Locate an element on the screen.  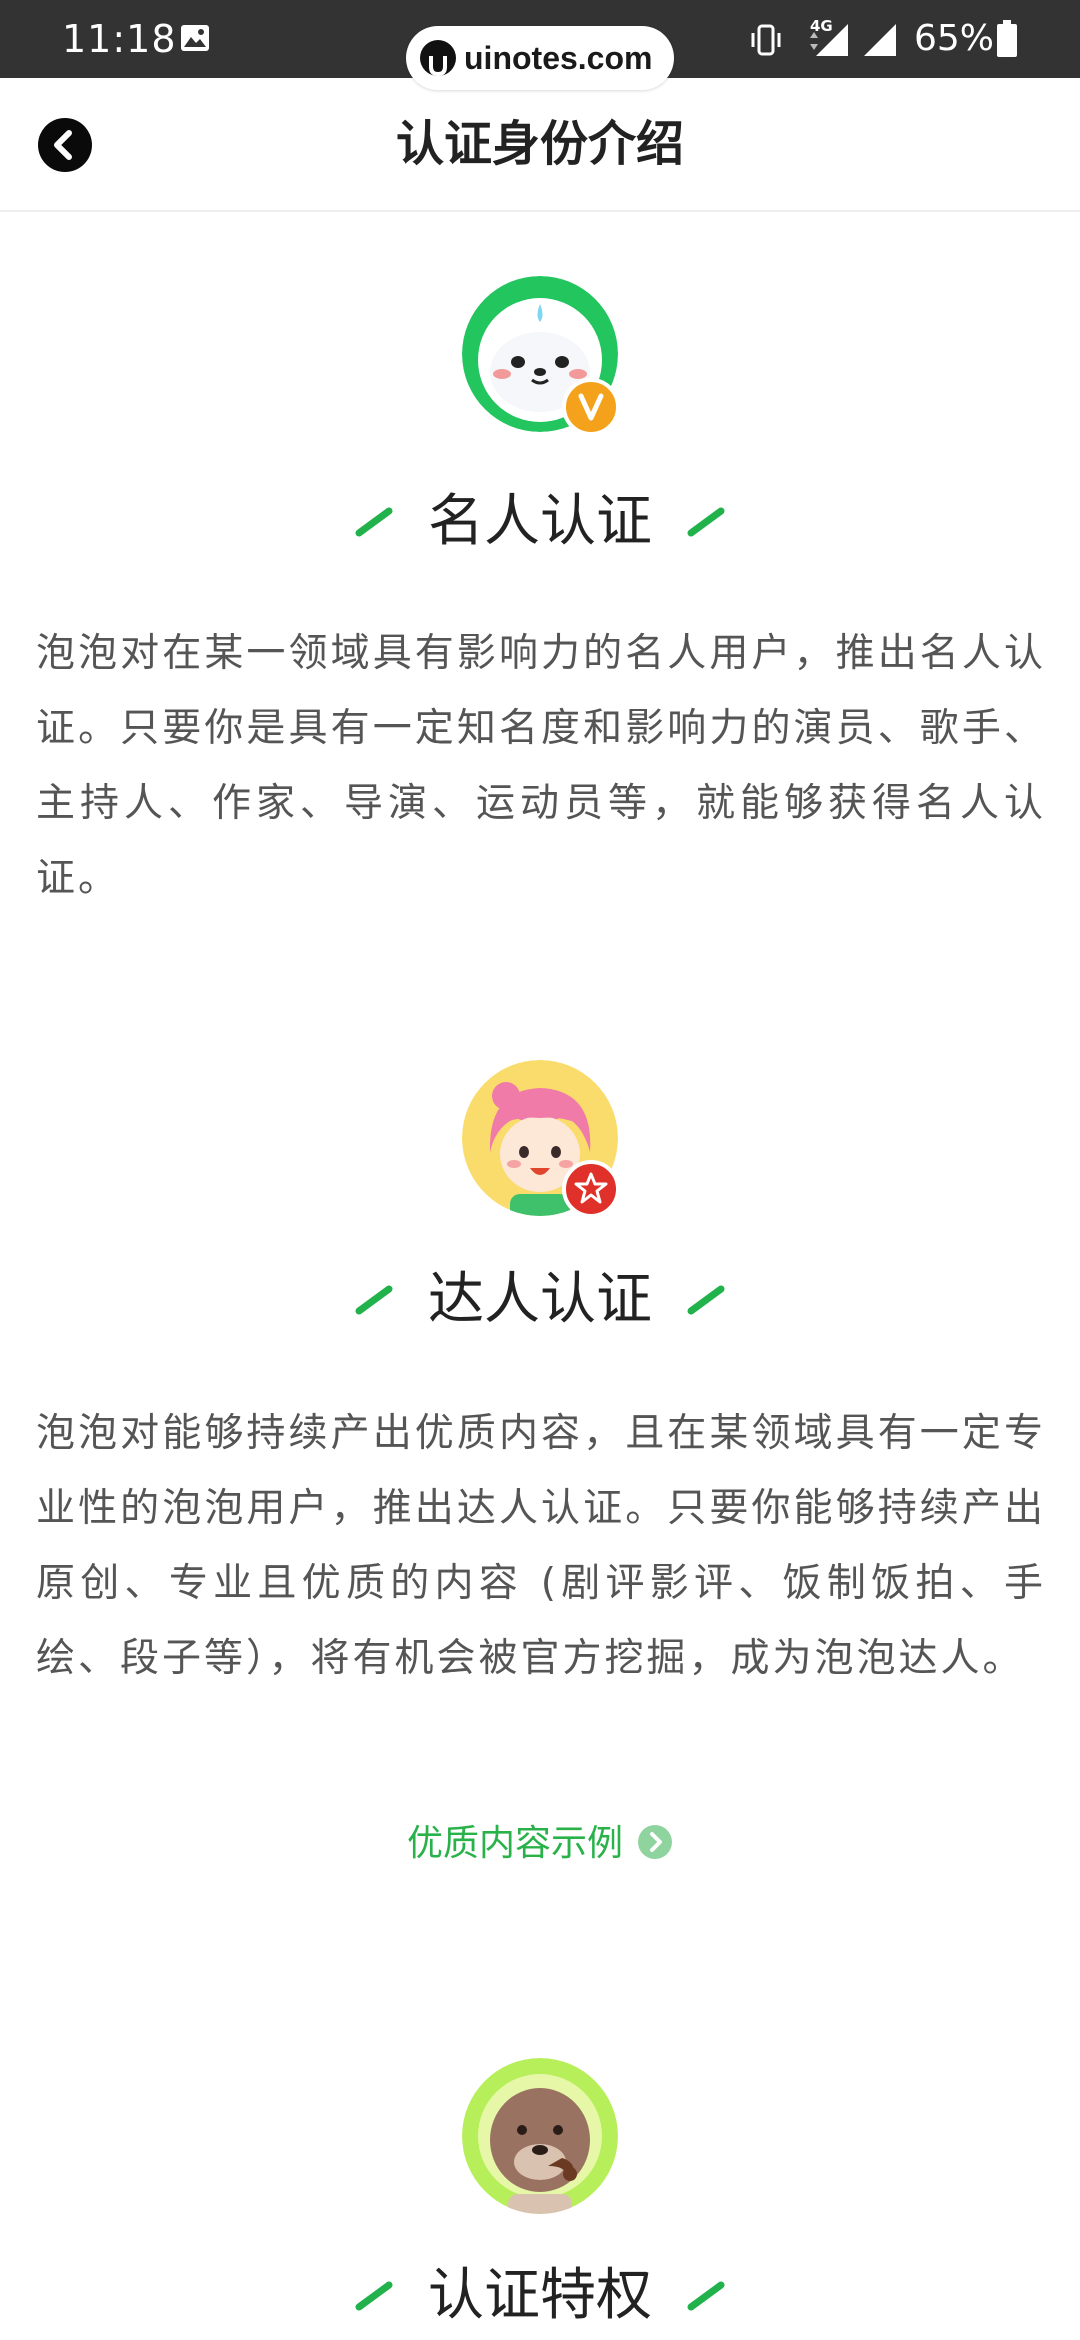
section-title: 名人认证 is located at coordinates (540, 521).